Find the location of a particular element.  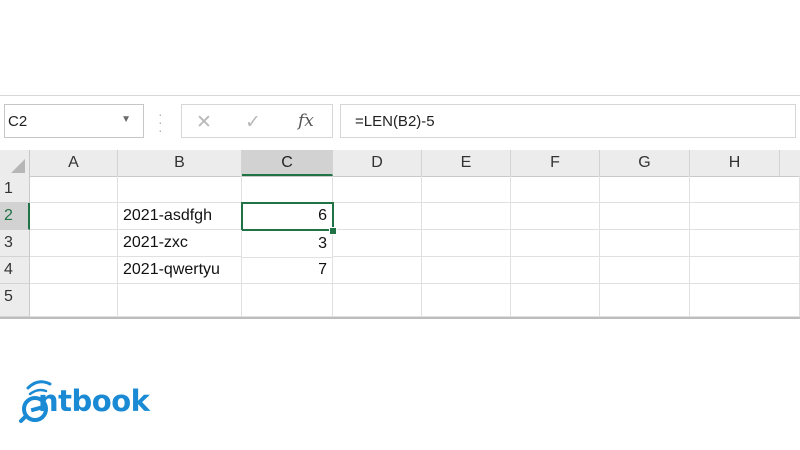

cell-h2 is located at coordinates (745, 216).